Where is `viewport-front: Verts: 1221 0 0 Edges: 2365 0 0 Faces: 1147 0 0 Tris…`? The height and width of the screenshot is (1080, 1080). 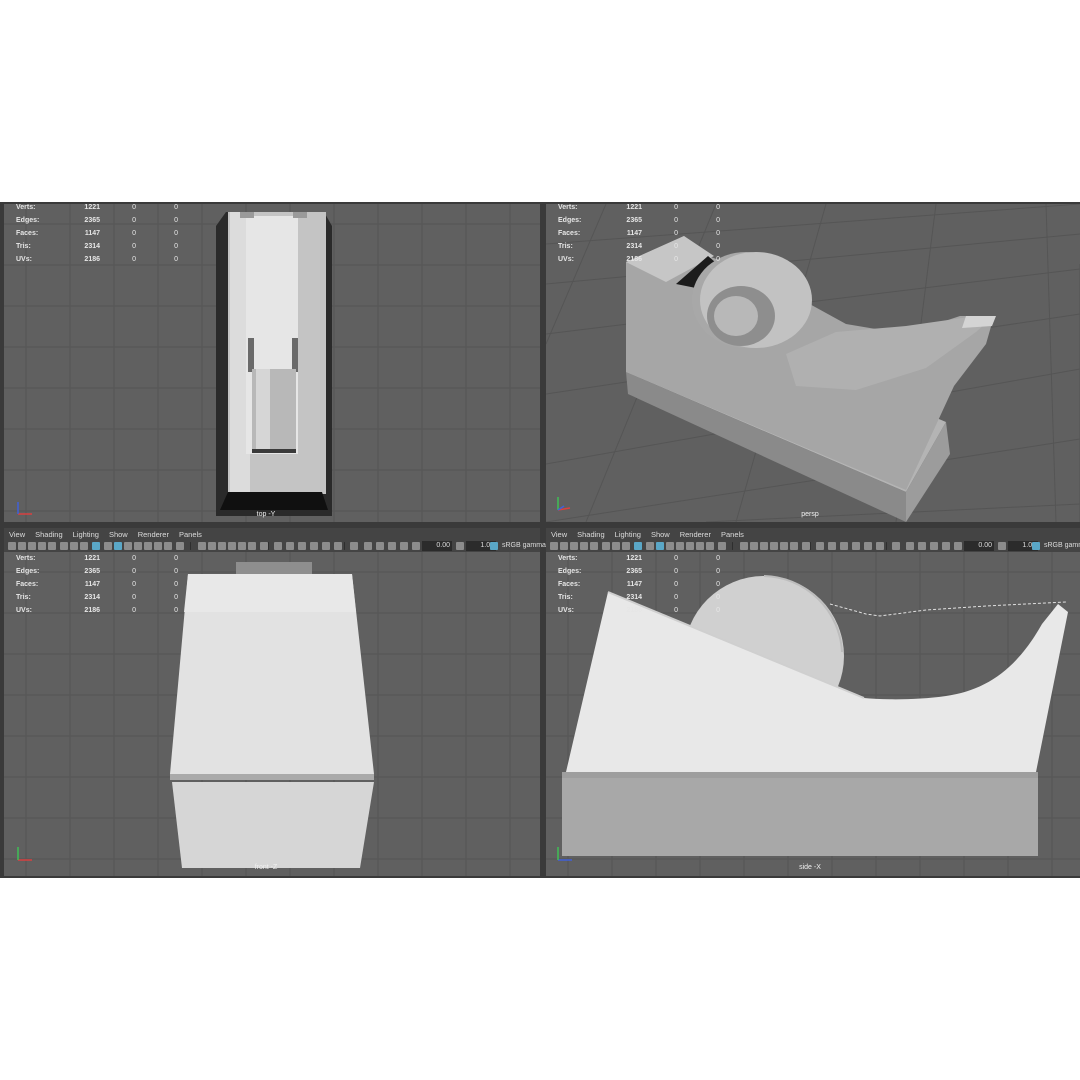 viewport-front: Verts: 1221 0 0 Edges: 2365 0 0 Faces: 1147 0 0 Tris… is located at coordinates (272, 714).